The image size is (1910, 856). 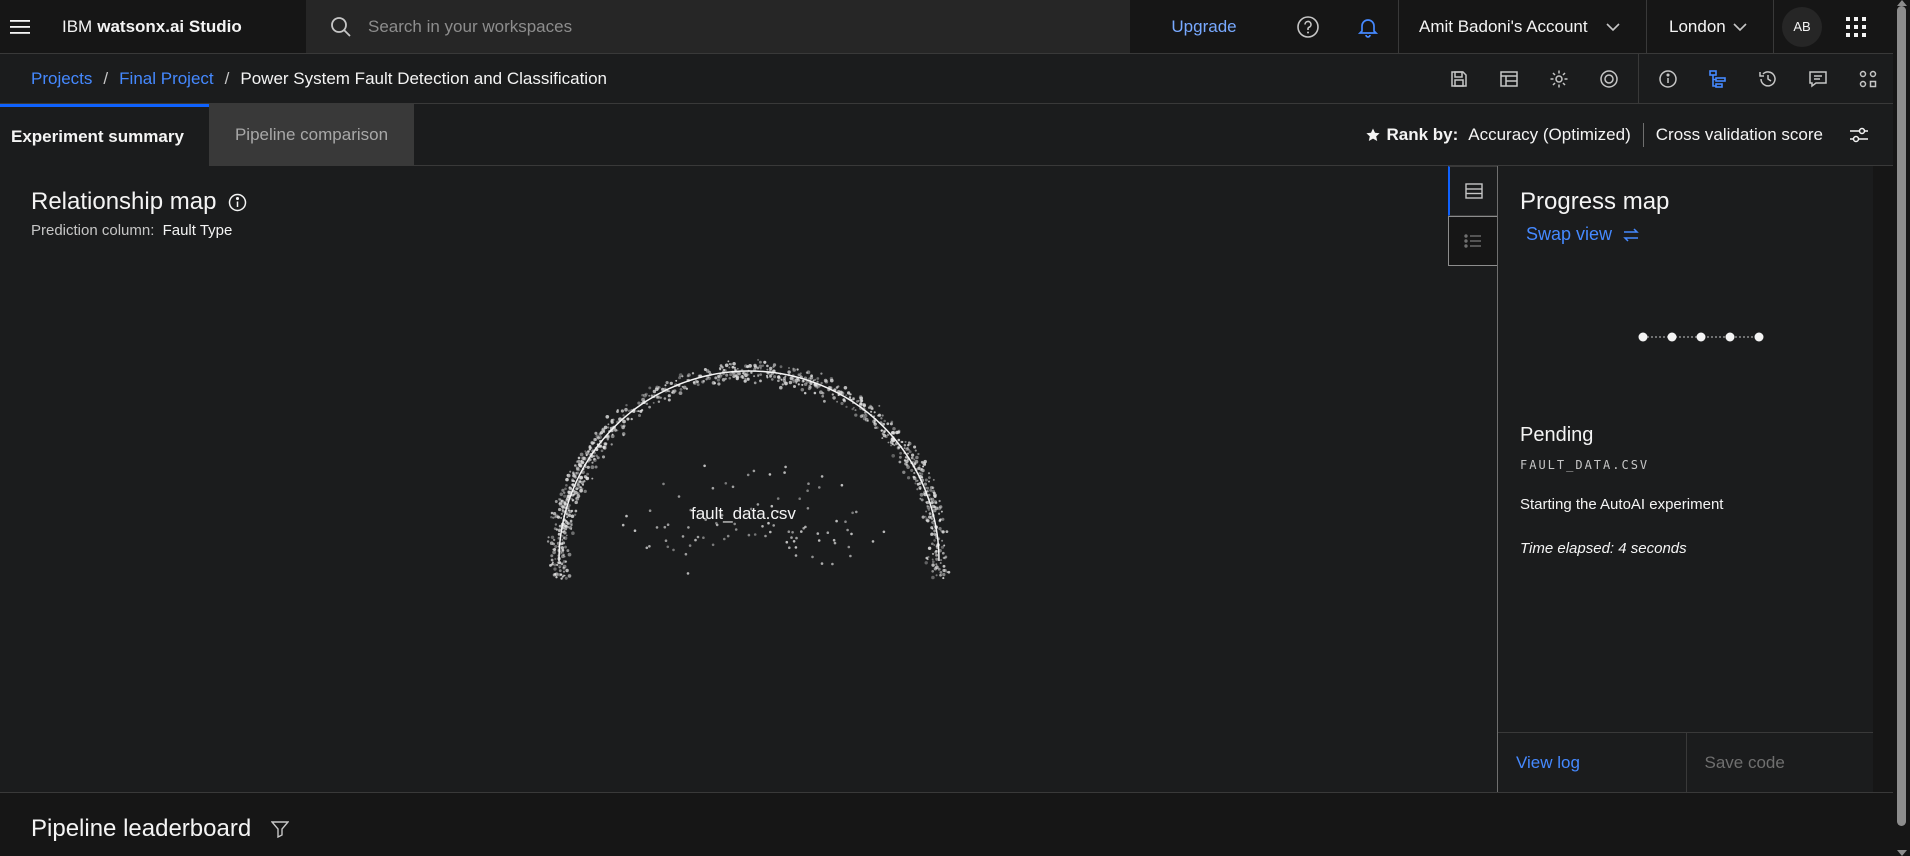 What do you see at coordinates (1802, 26) in the screenshot?
I see `avatar: AB` at bounding box center [1802, 26].